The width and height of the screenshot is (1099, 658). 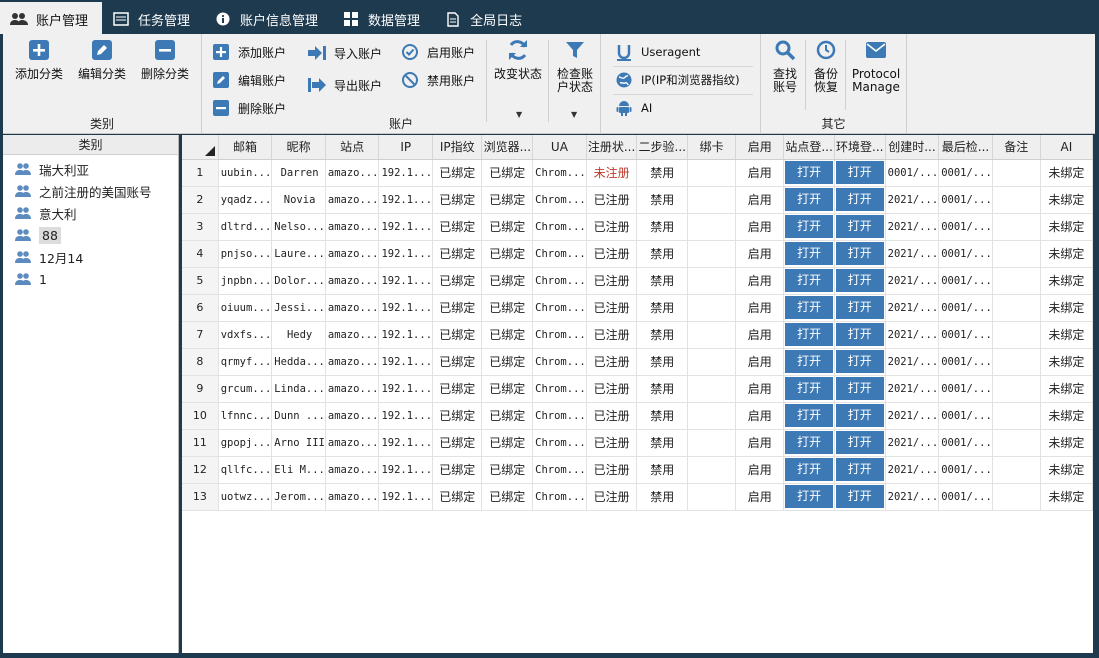 What do you see at coordinates (268, 19) in the screenshot?
I see `tab-account-info-management: 账户信息管理` at bounding box center [268, 19].